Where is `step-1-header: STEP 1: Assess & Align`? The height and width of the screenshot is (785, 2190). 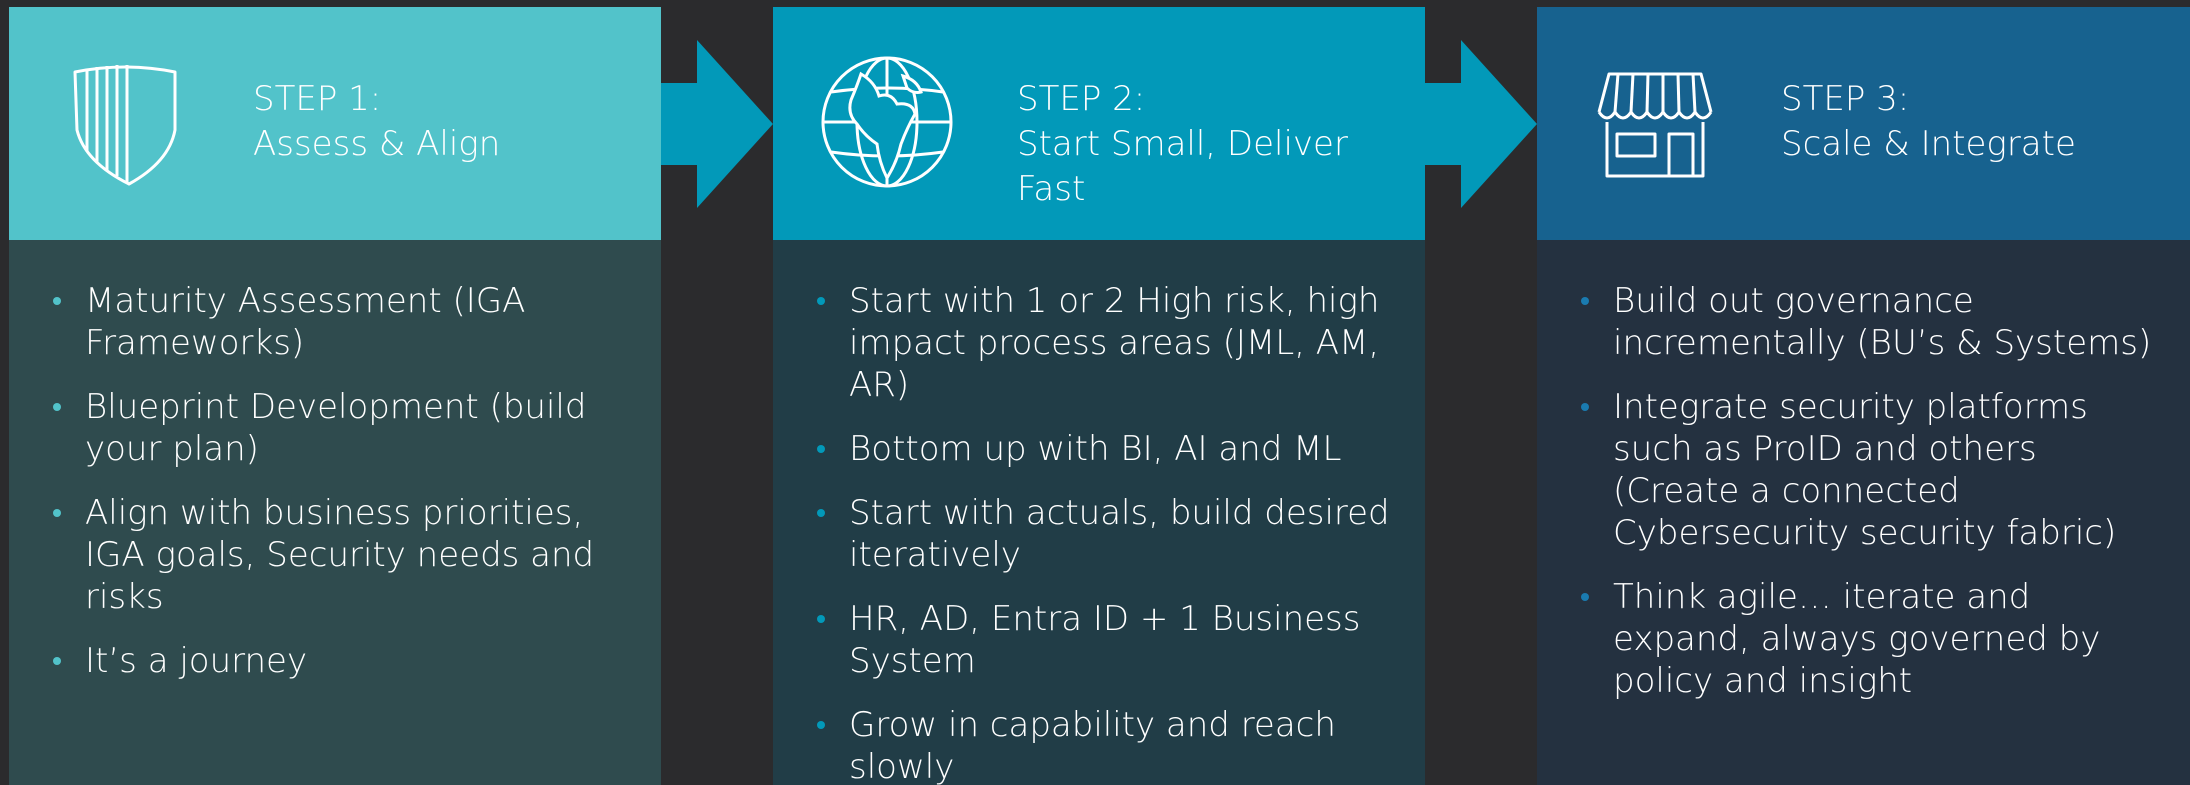 step-1-header: STEP 1: Assess & Align is located at coordinates (335, 123).